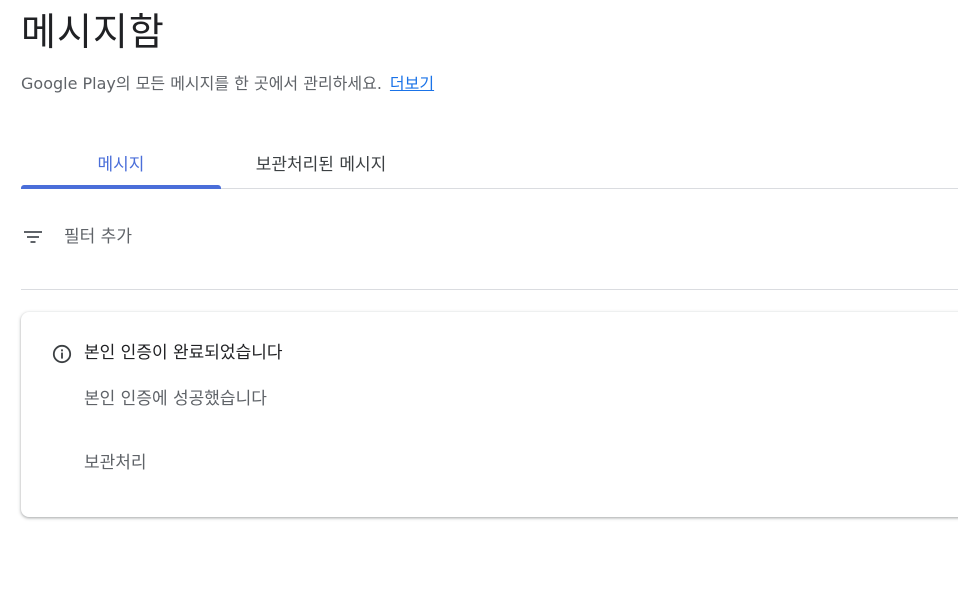 This screenshot has width=958, height=615. I want to click on learn-more-link: 더보기, so click(412, 83).